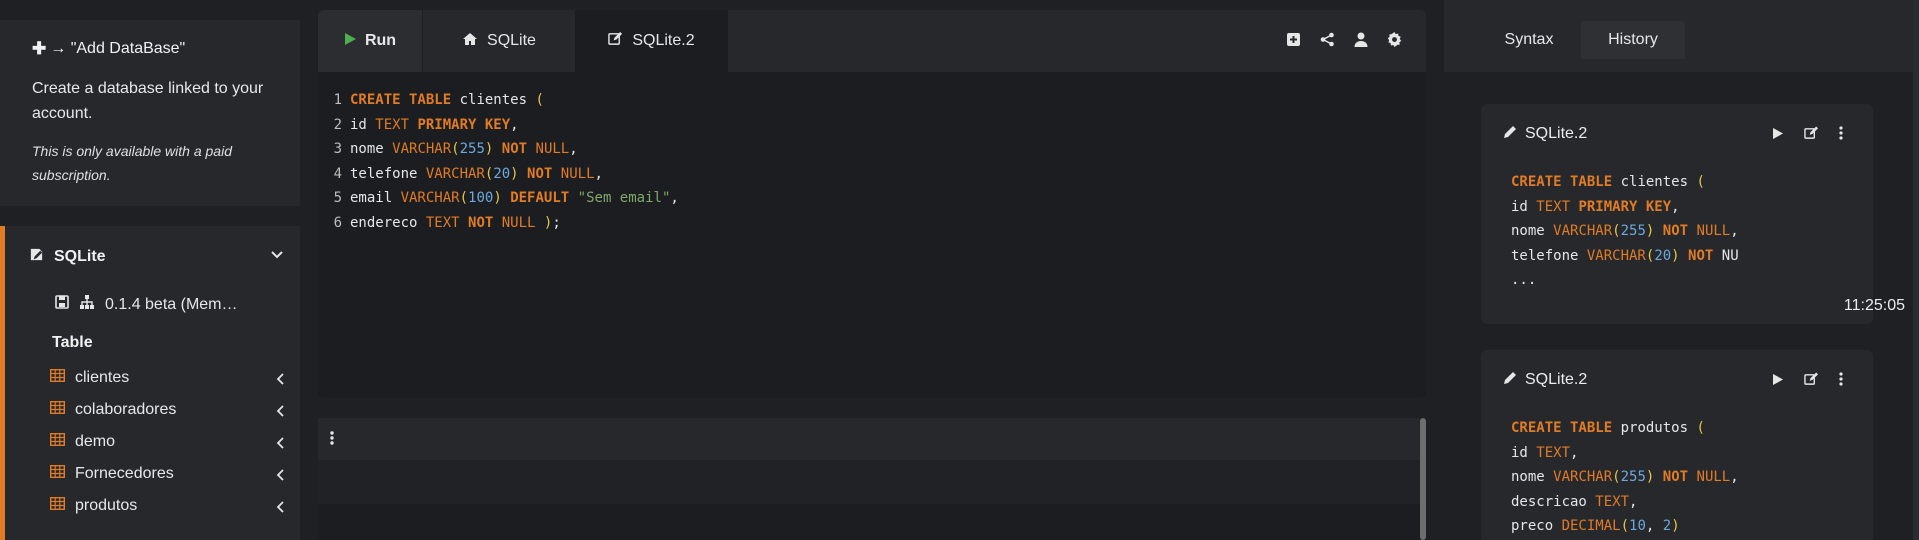 The height and width of the screenshot is (540, 1919). I want to click on code-line: 1 CREATE TABLE clientes (, so click(872, 100).